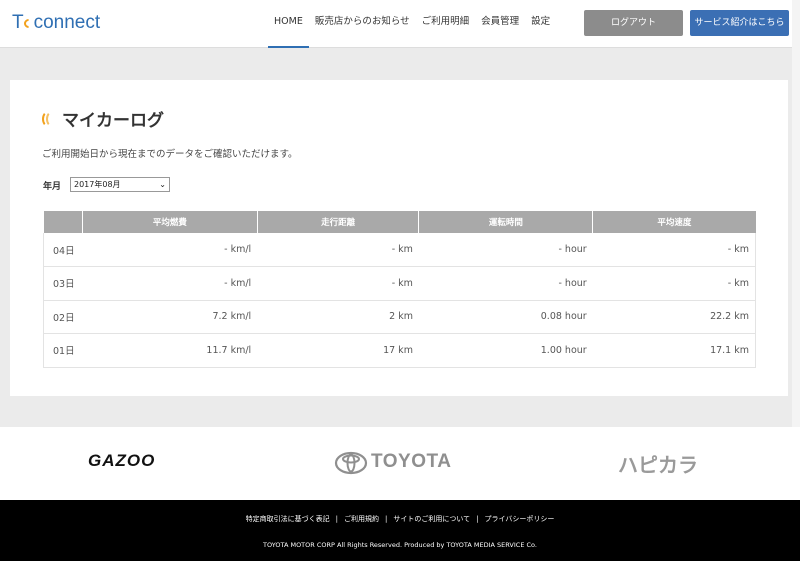 Image resolution: width=800 pixels, height=561 pixels. Describe the element at coordinates (505, 317) in the screenshot. I see `cell-drive-time: 0.08 hour` at that location.